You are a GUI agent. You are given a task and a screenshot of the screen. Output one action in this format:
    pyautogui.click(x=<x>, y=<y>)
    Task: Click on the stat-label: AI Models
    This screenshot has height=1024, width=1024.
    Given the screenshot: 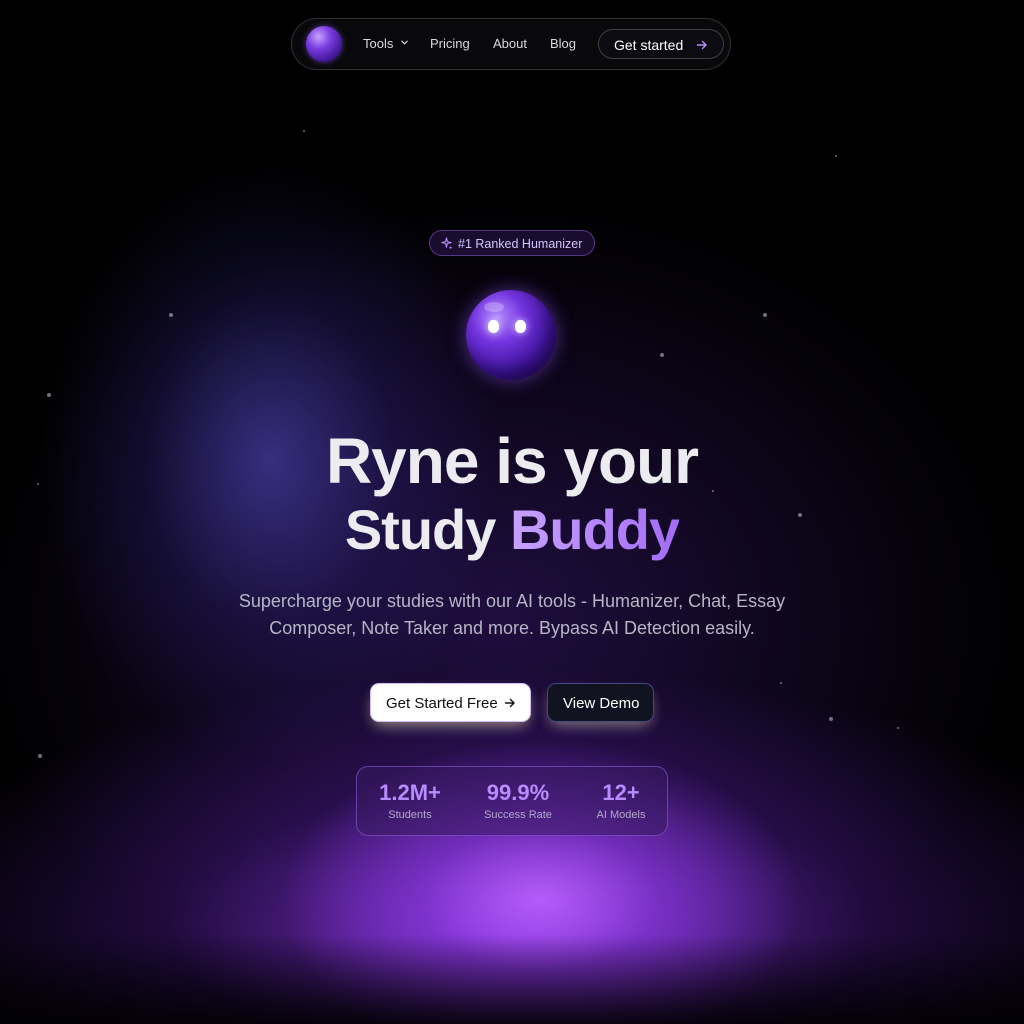 What is the action you would take?
    pyautogui.click(x=621, y=815)
    